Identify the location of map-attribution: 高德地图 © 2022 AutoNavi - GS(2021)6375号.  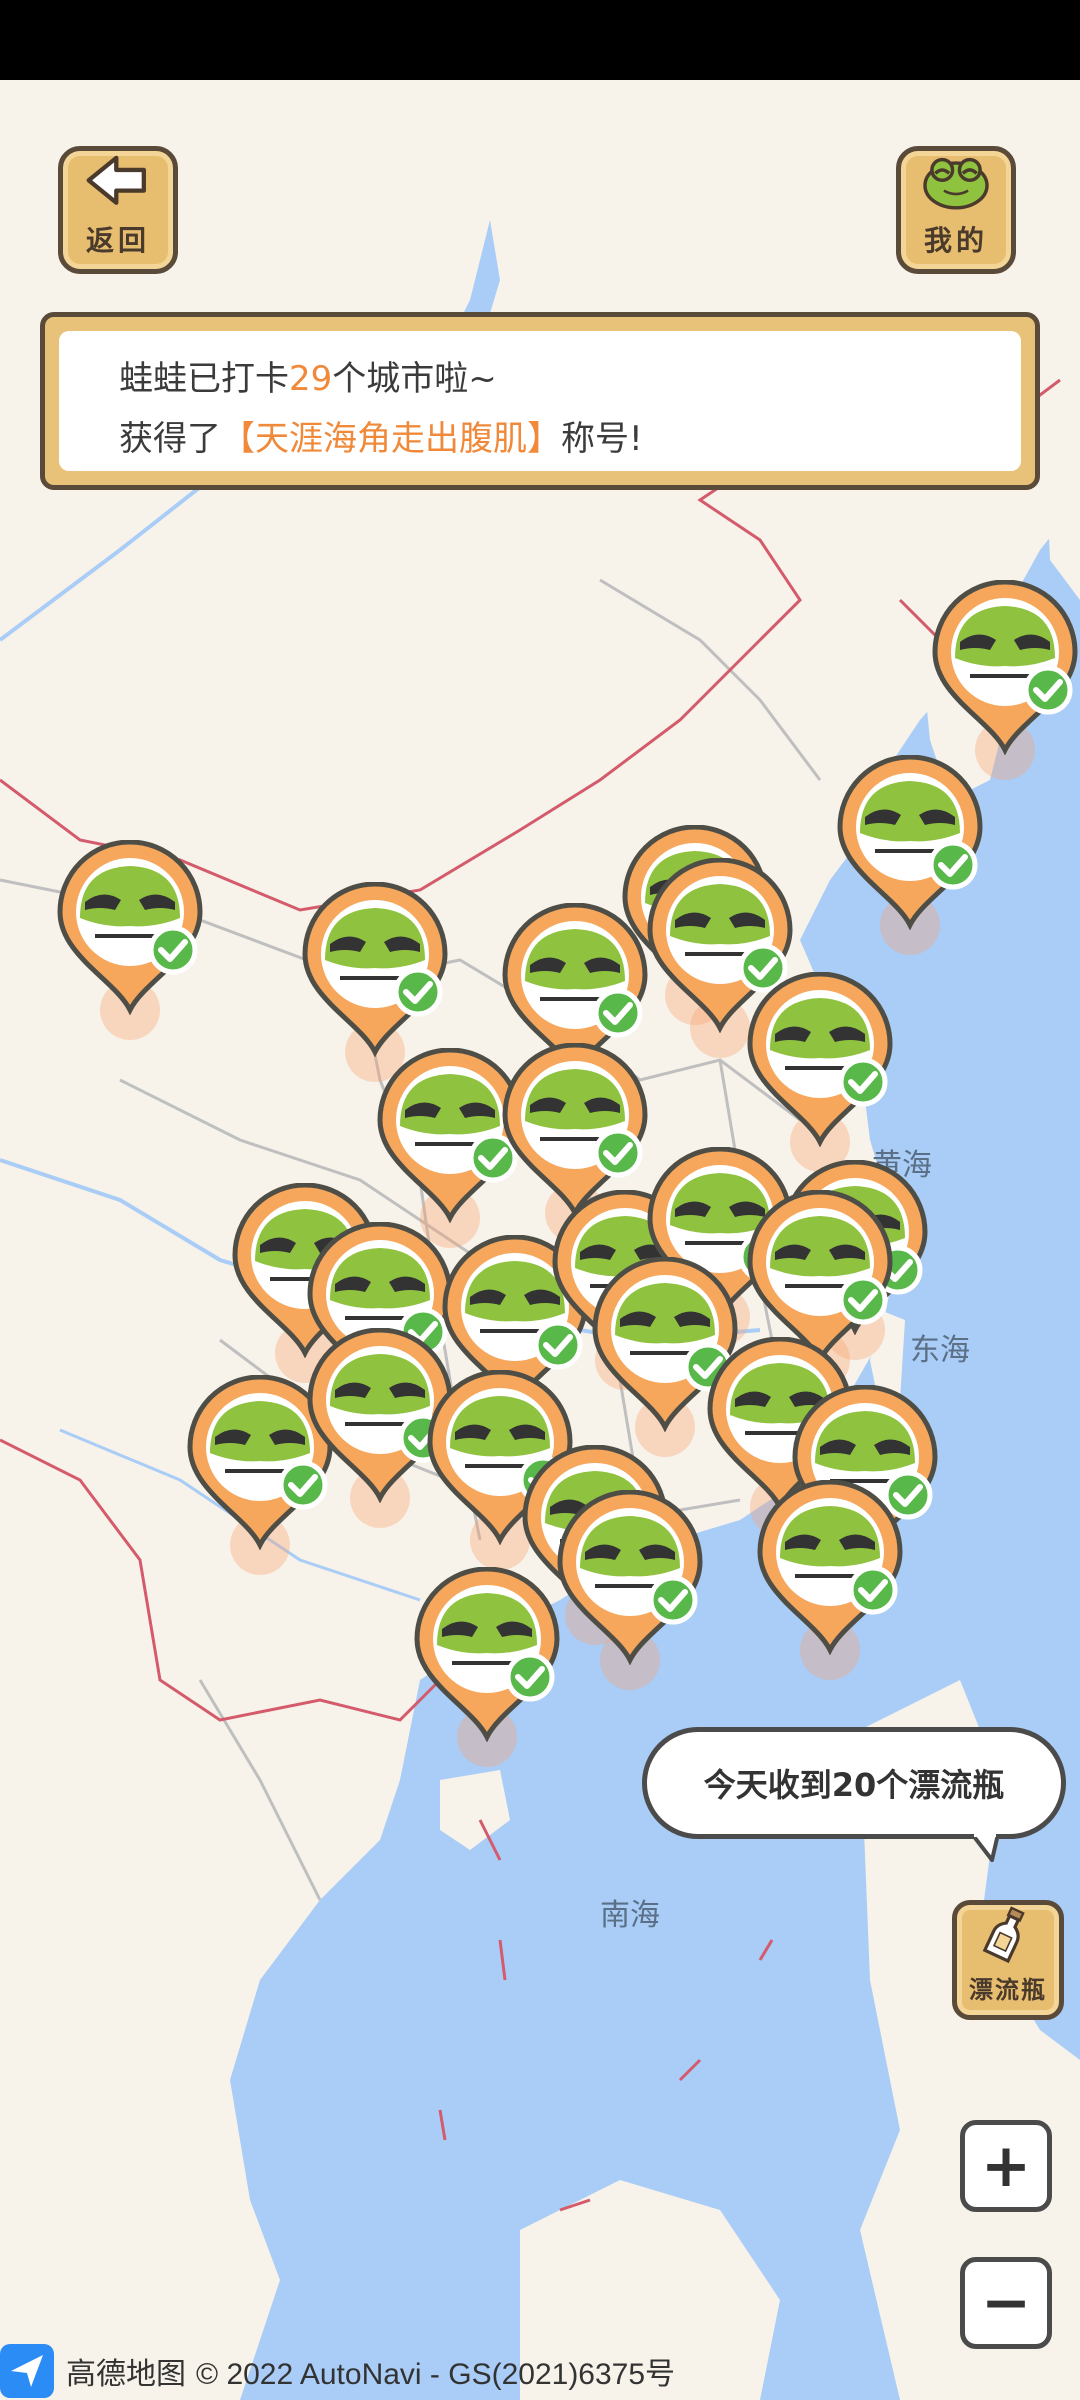
(337, 2371).